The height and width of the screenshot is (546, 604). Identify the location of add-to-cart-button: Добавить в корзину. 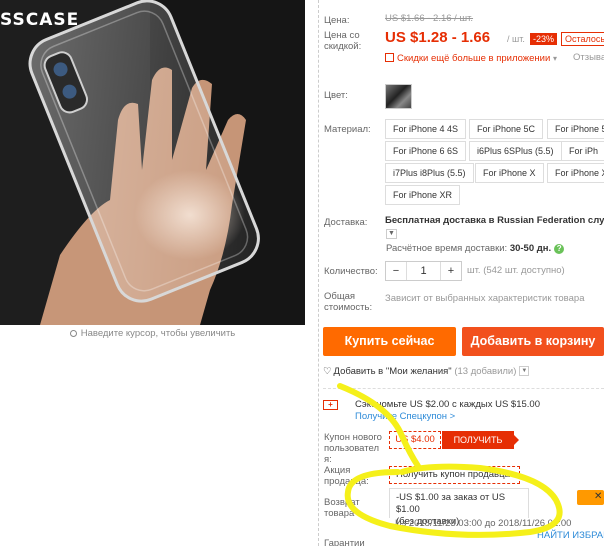
(533, 341).